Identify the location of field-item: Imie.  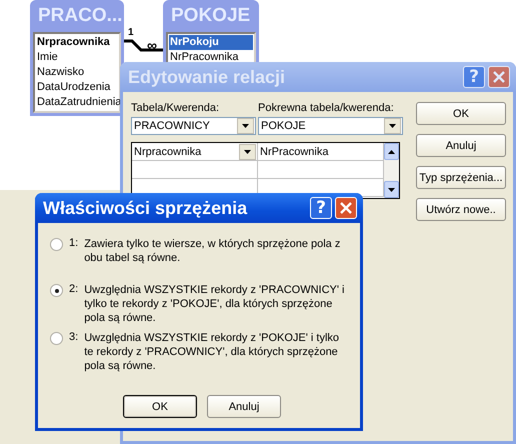
(77, 57).